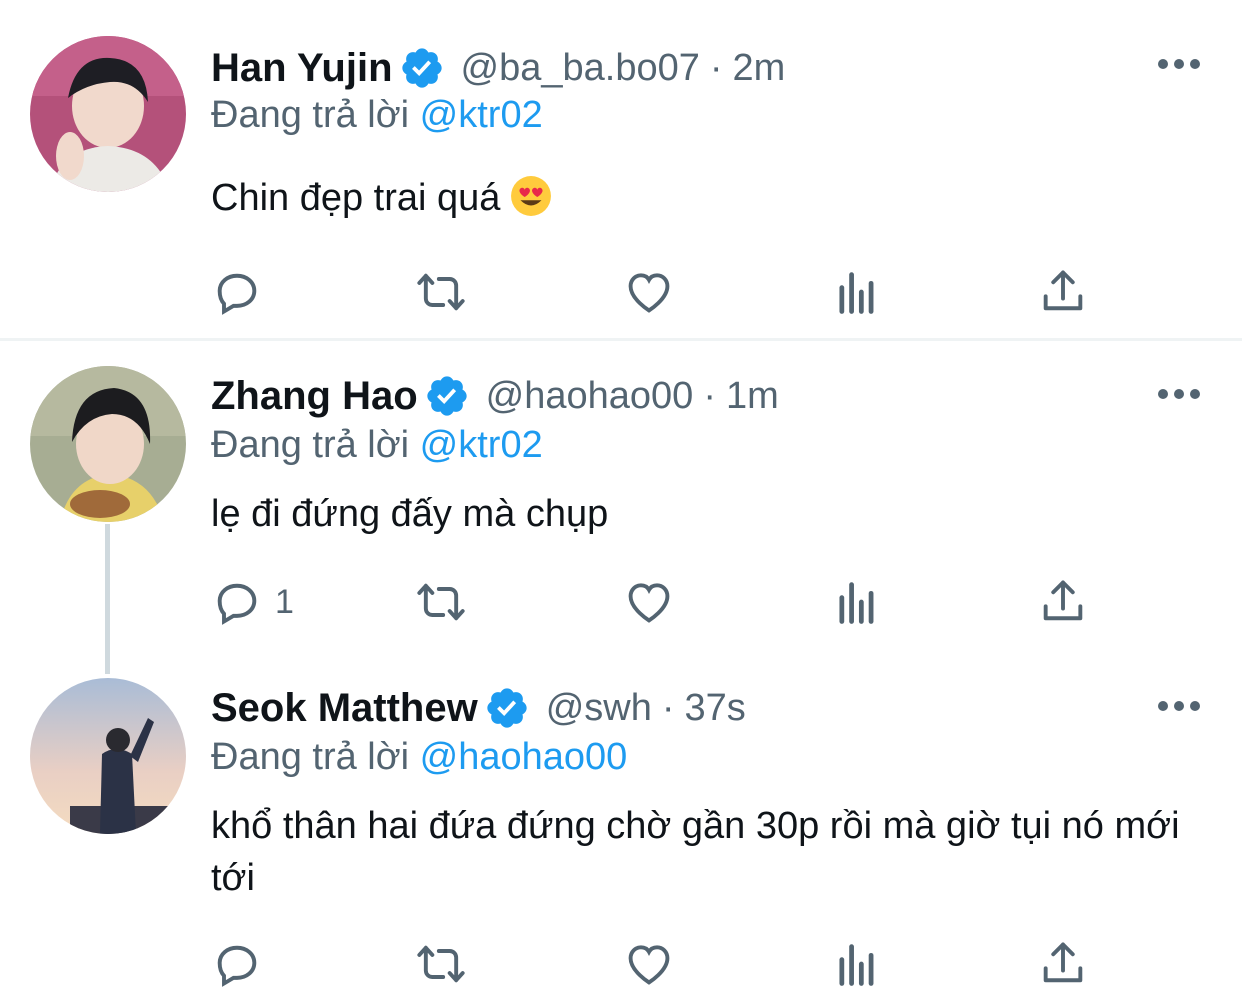 The image size is (1242, 1002). I want to click on tweet-header: Han Yujin @ba_ba.bo07 · 2m, so click(498, 68).